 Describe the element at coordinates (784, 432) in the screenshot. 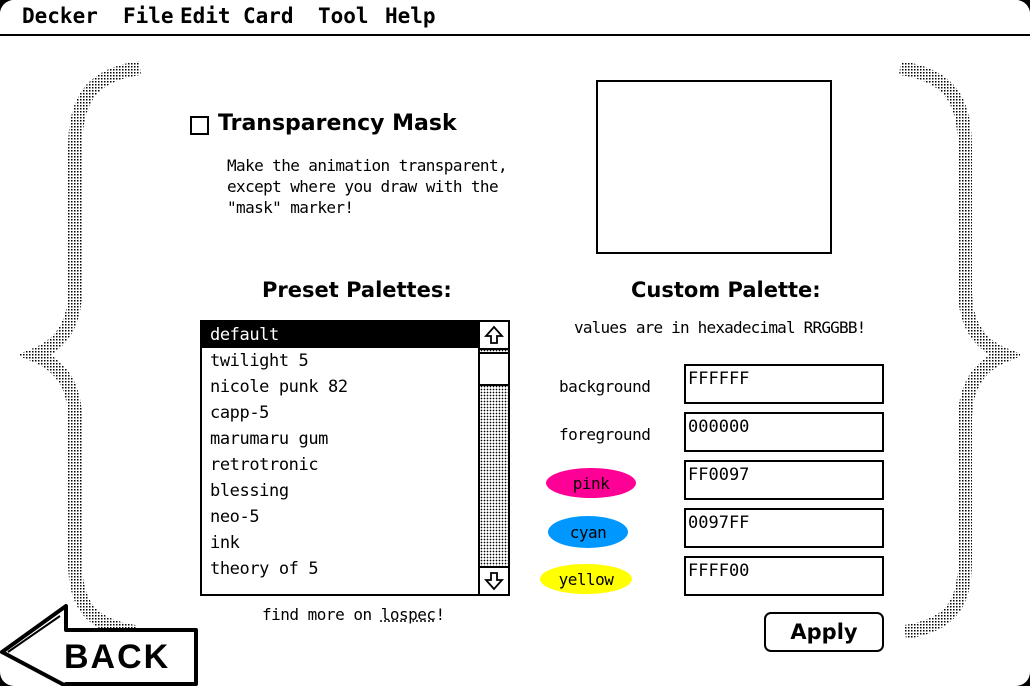

I see `foreground-hex-field: 000000` at that location.